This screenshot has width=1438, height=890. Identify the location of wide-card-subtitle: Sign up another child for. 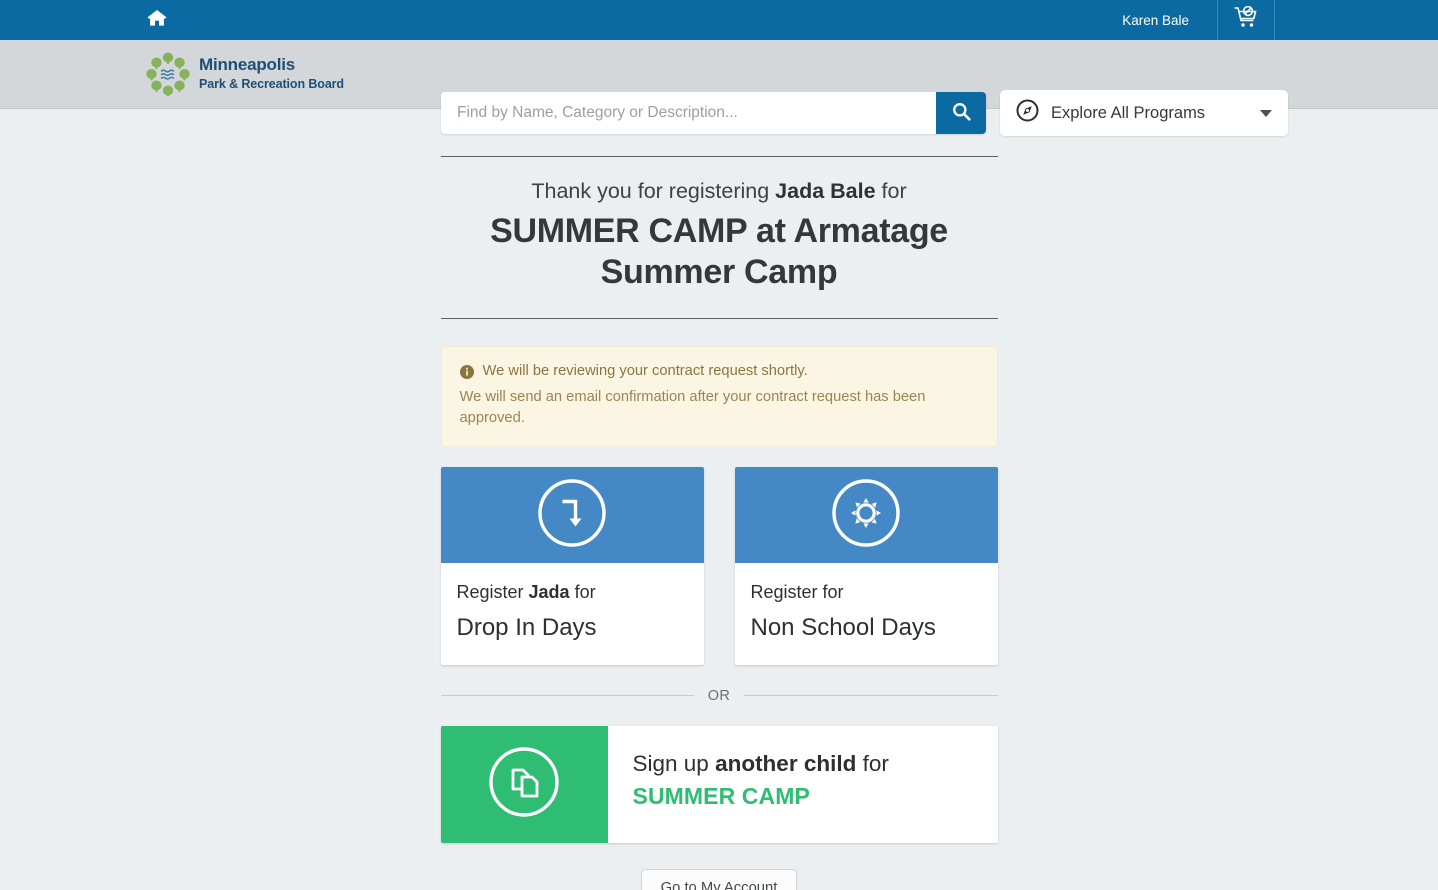
(761, 764).